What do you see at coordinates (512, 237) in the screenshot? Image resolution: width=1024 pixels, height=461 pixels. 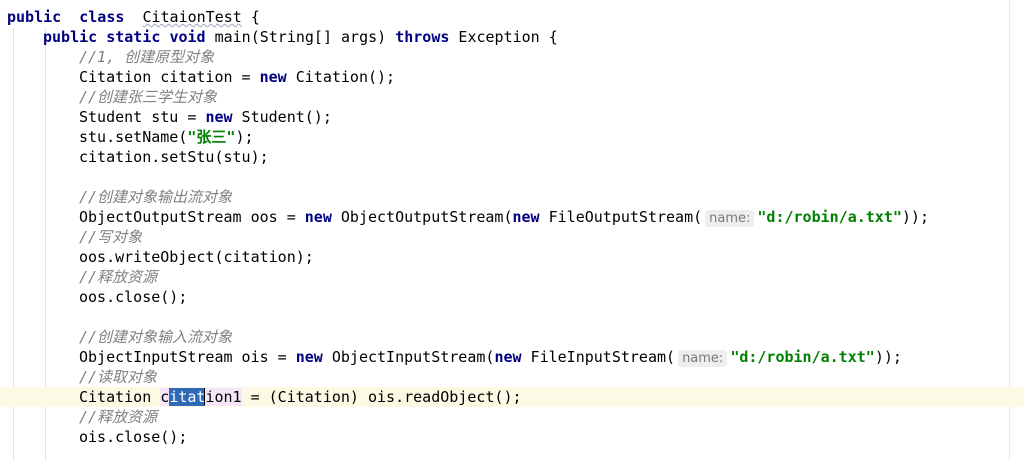 I see `code-line: //写对象` at bounding box center [512, 237].